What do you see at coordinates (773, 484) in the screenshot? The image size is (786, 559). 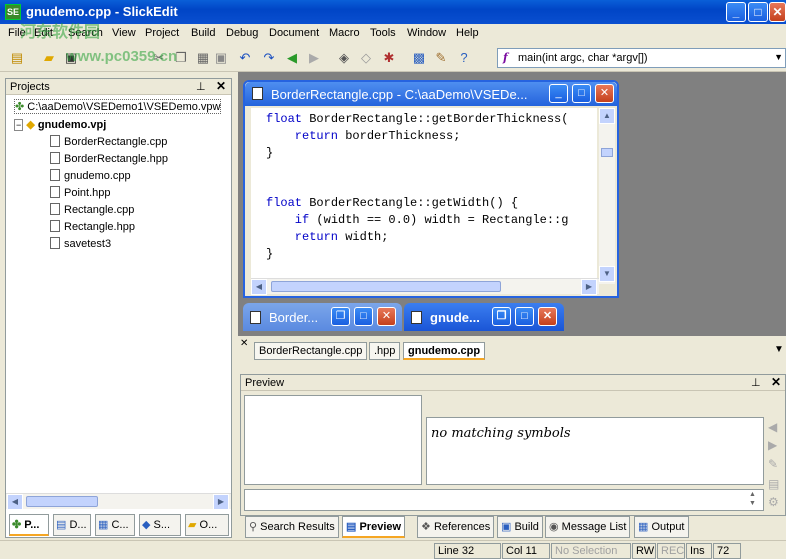 I see `bookmark-icon: ▤` at bounding box center [773, 484].